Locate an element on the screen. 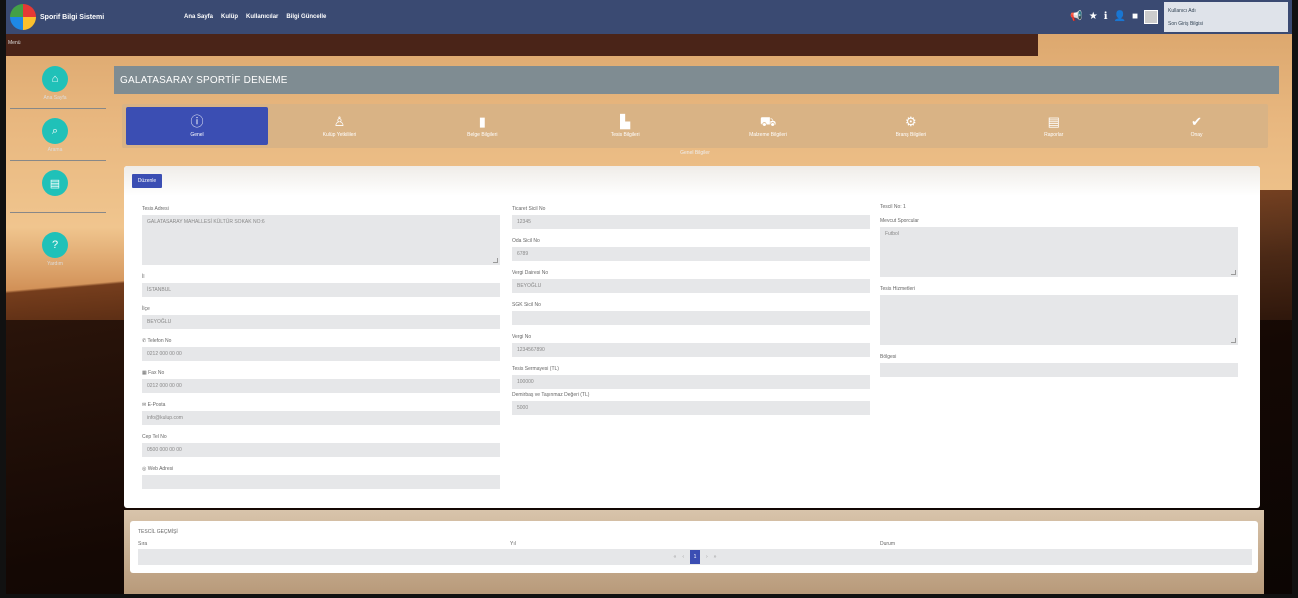 The height and width of the screenshot is (598, 1298). wizard-step-branches: ⚙ Branş Bilgileri is located at coordinates (910, 126).